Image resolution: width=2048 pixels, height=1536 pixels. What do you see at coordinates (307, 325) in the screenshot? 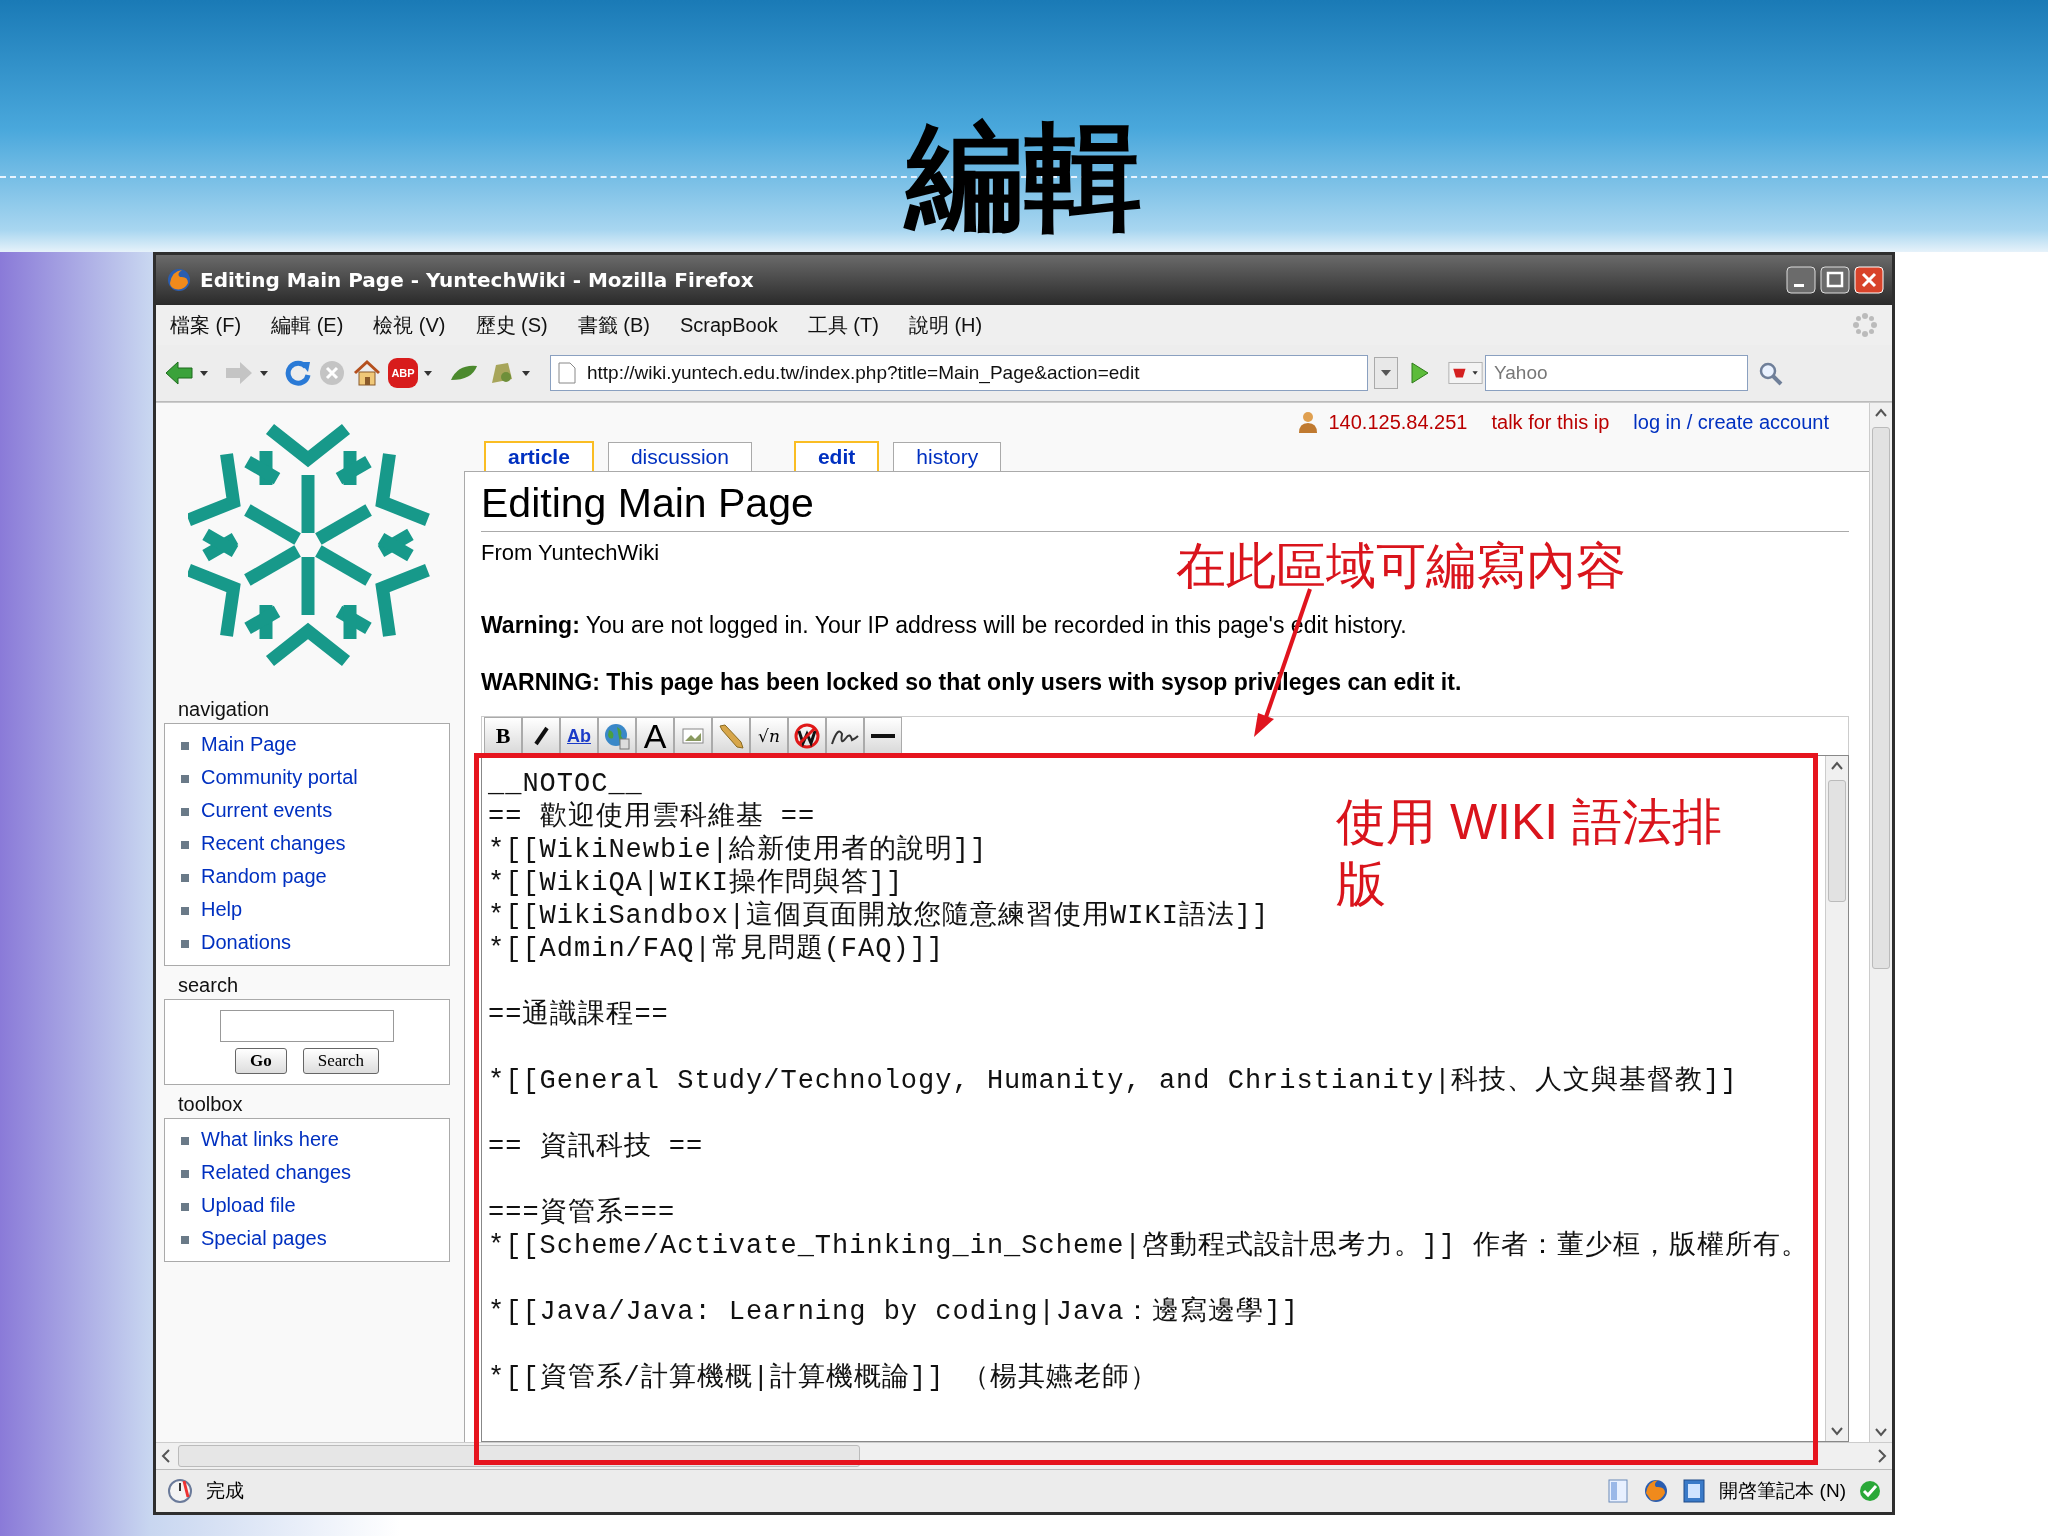
I see `menu-item: 編輯 (E)` at bounding box center [307, 325].